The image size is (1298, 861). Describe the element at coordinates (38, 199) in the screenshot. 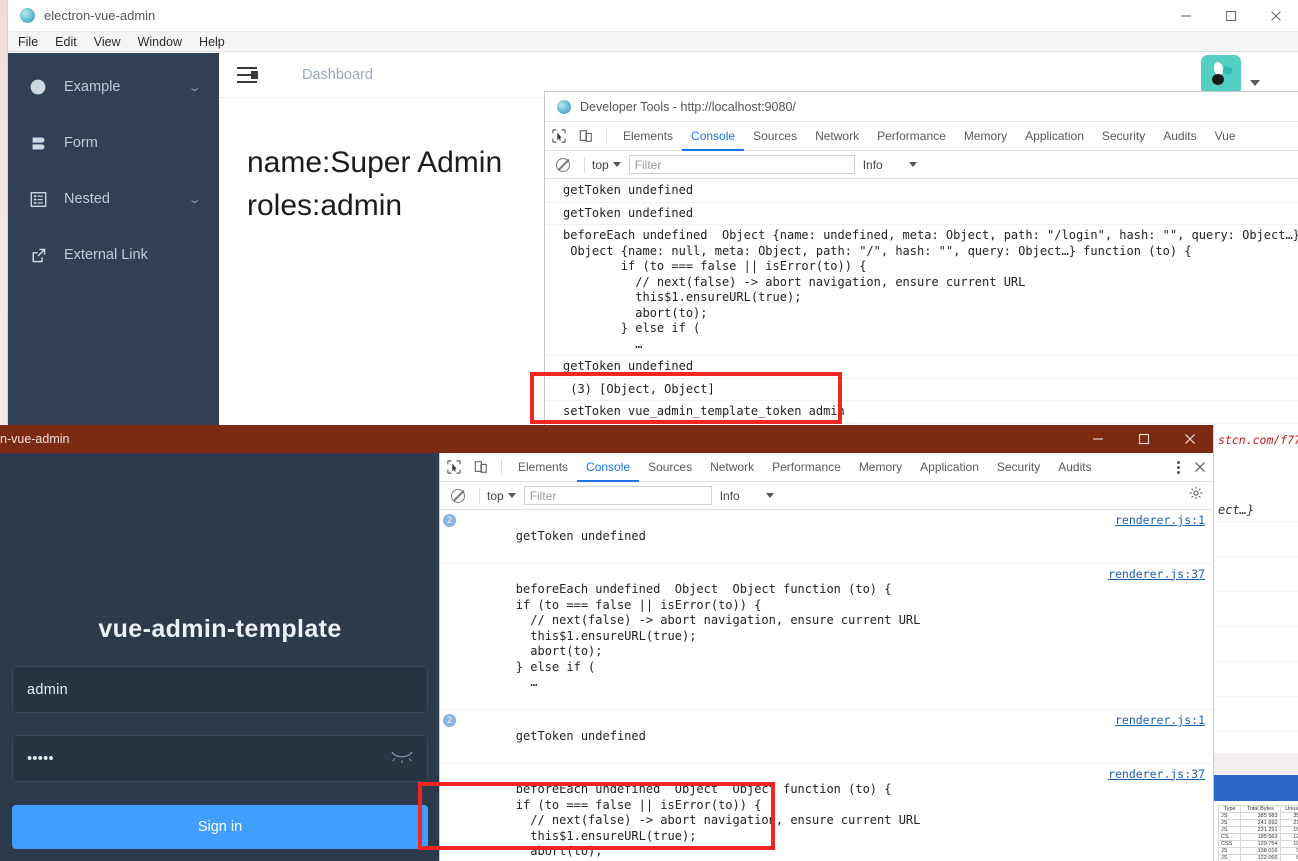

I see `list-icon` at that location.